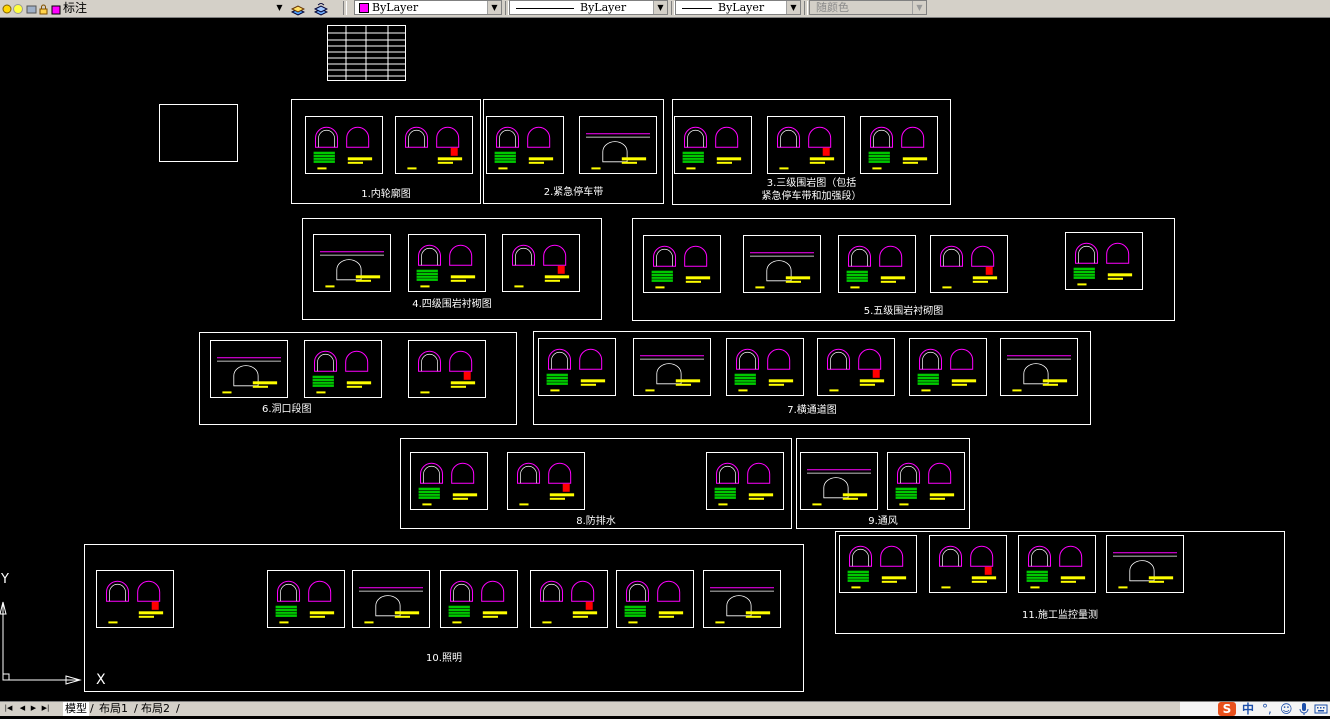  Describe the element at coordinates (812, 410) in the screenshot. I see `group-7-caption: 7.横通道图` at that location.